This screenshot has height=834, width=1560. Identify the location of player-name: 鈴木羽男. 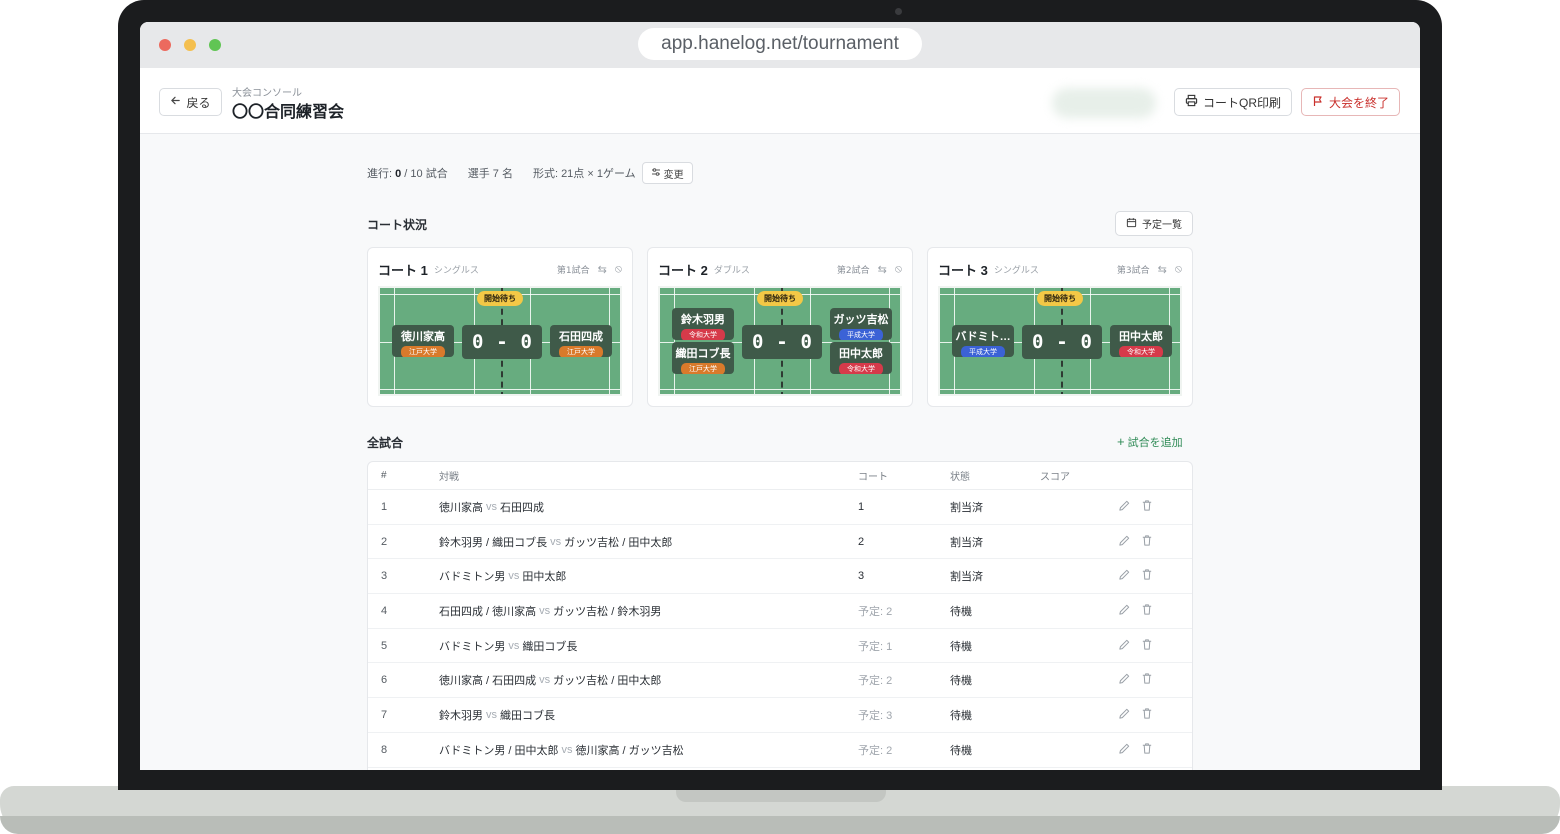
(703, 320).